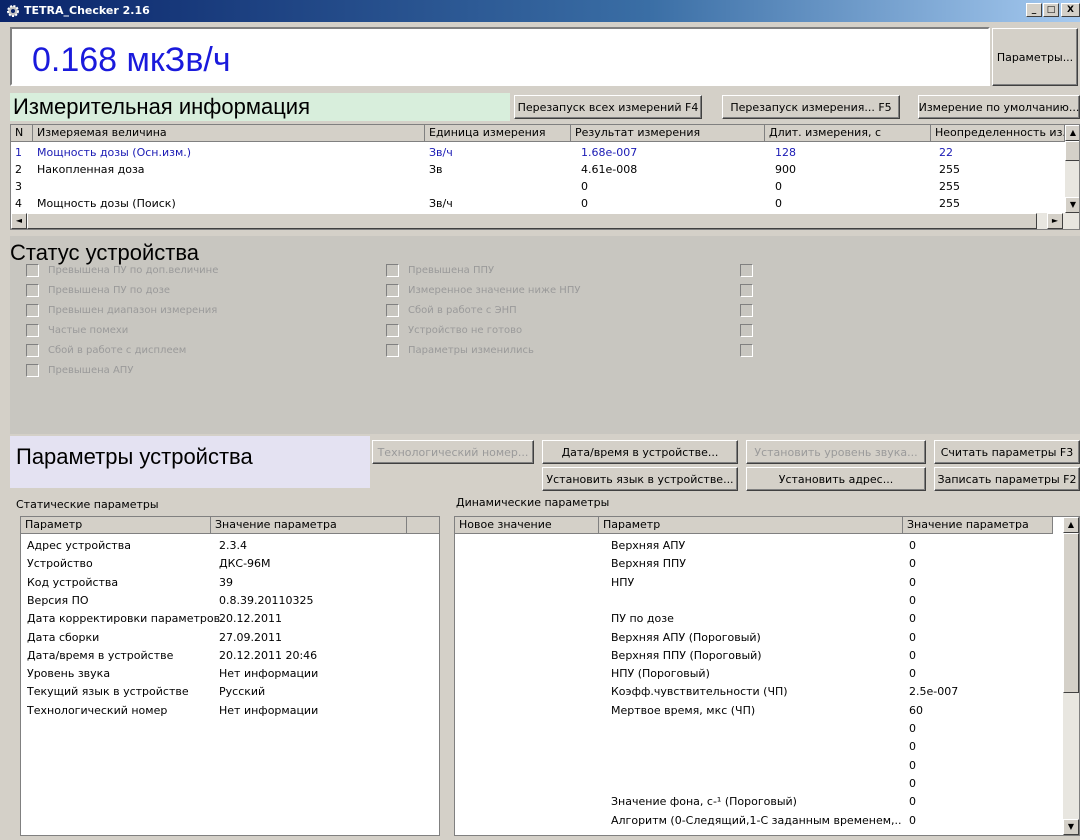  I want to click on restart-all-button: Перезапуск всех измерений F4, so click(608, 107).